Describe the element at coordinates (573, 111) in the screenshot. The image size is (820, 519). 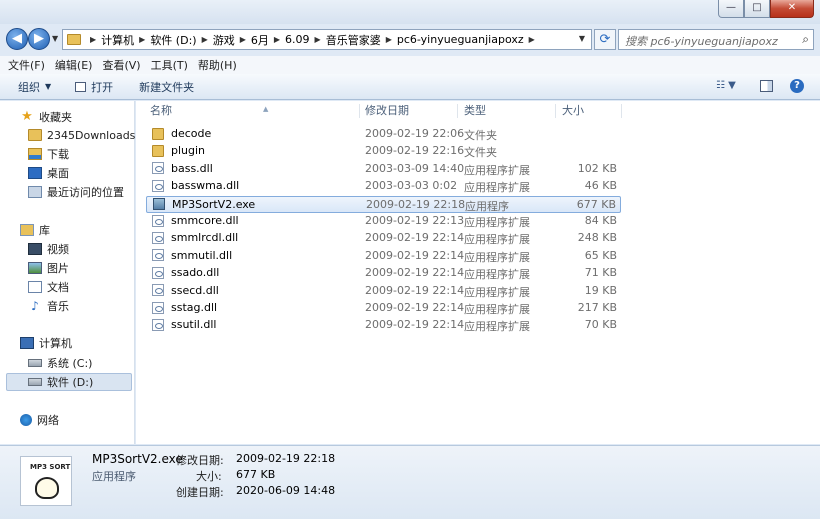
I see `column-header-size: 大小` at that location.